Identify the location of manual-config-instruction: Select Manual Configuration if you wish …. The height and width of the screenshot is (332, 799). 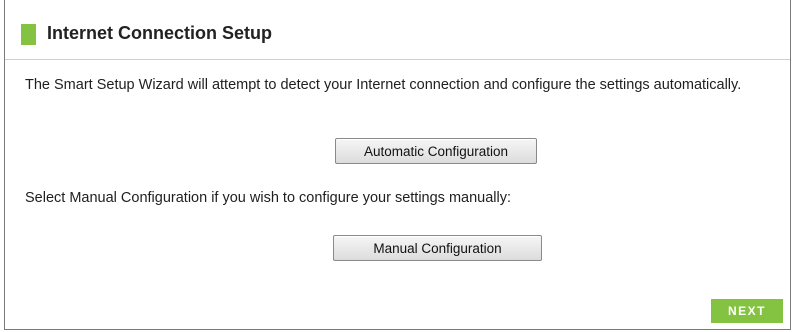
(268, 198).